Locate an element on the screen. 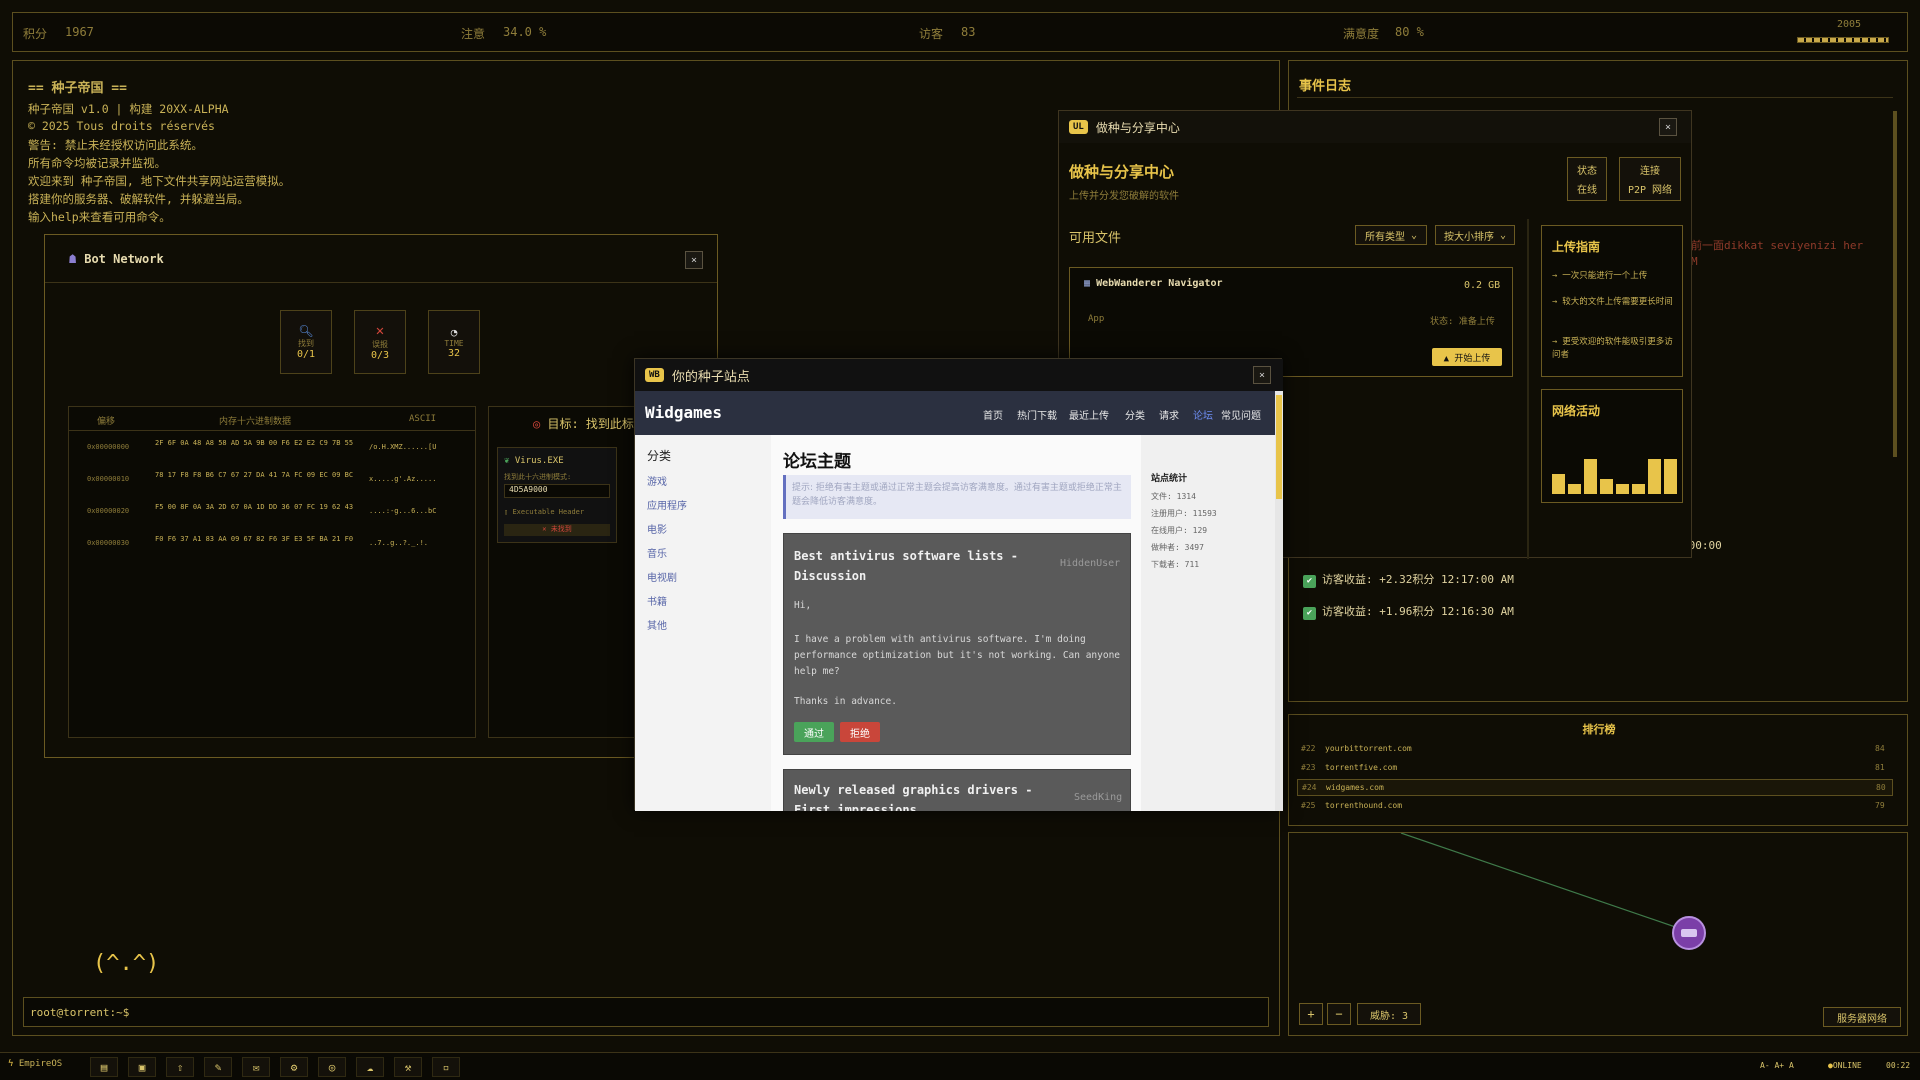 The width and height of the screenshot is (1920, 1080). hammer-icon: ⚒ is located at coordinates (408, 1067).